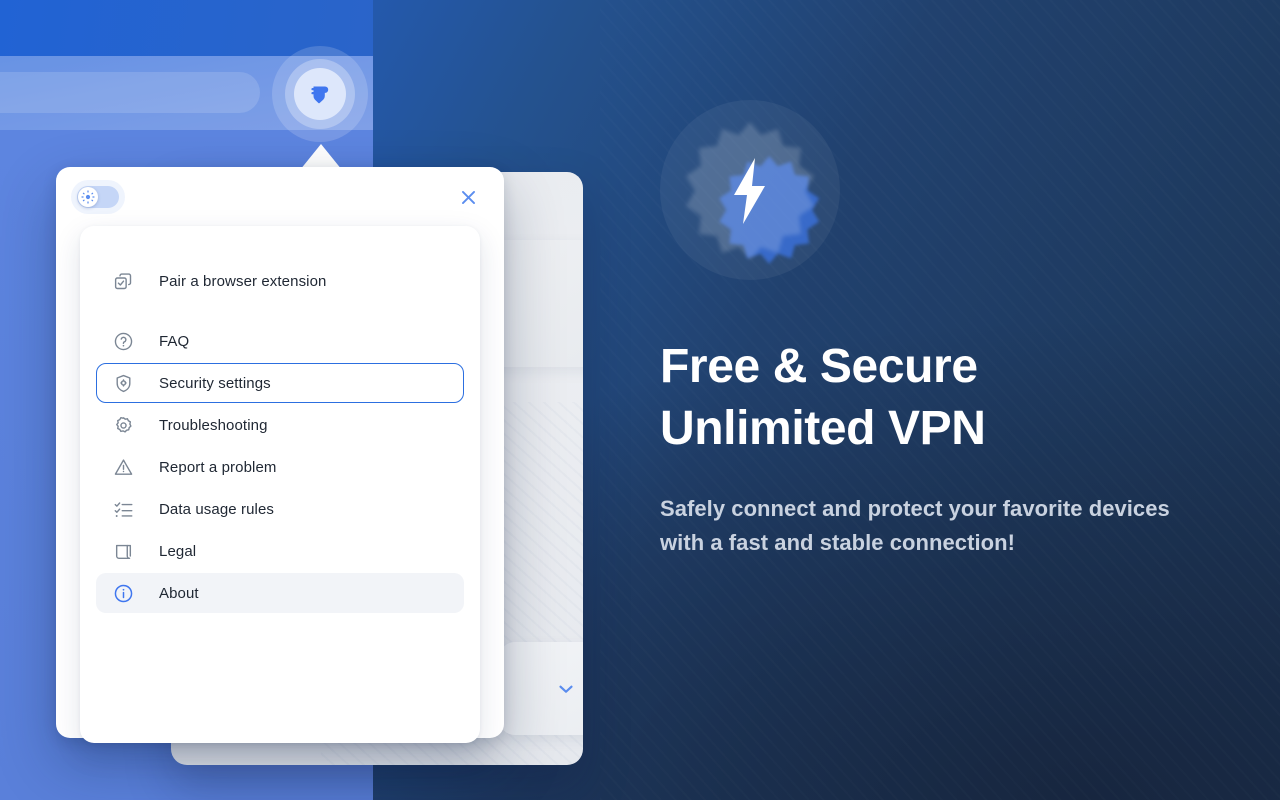 Image resolution: width=1280 pixels, height=800 pixels. Describe the element at coordinates (218, 467) in the screenshot. I see `menu-item-label: Report a problem` at that location.